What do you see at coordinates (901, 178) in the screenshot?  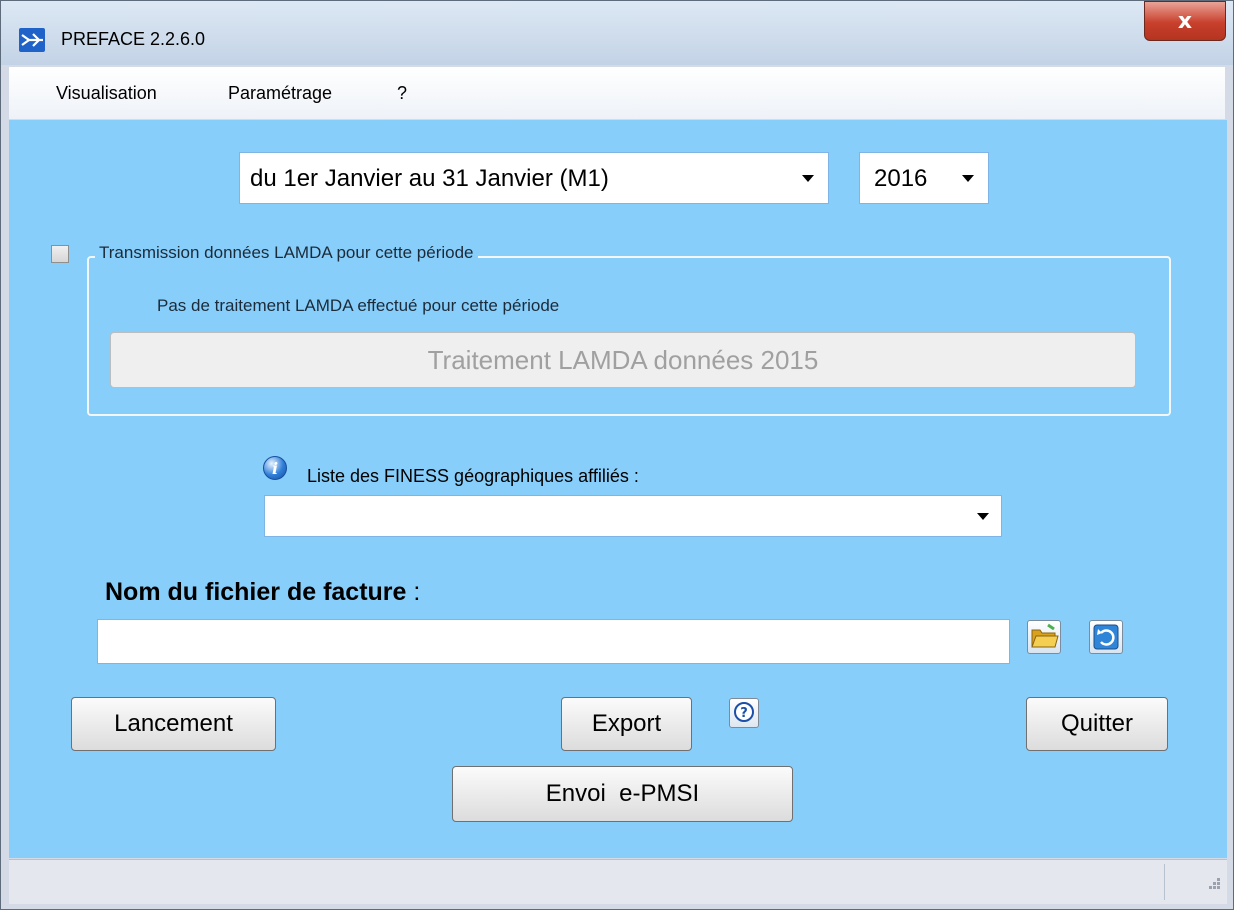 I see `year-select-value: 2016` at bounding box center [901, 178].